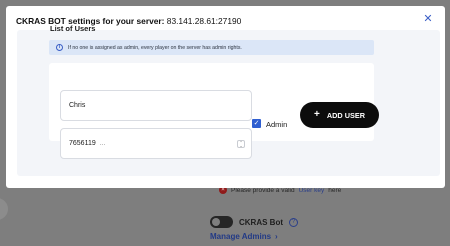 Image resolution: width=450 pixels, height=246 pixels. I want to click on steam-id-value: 7656119, so click(82, 143).